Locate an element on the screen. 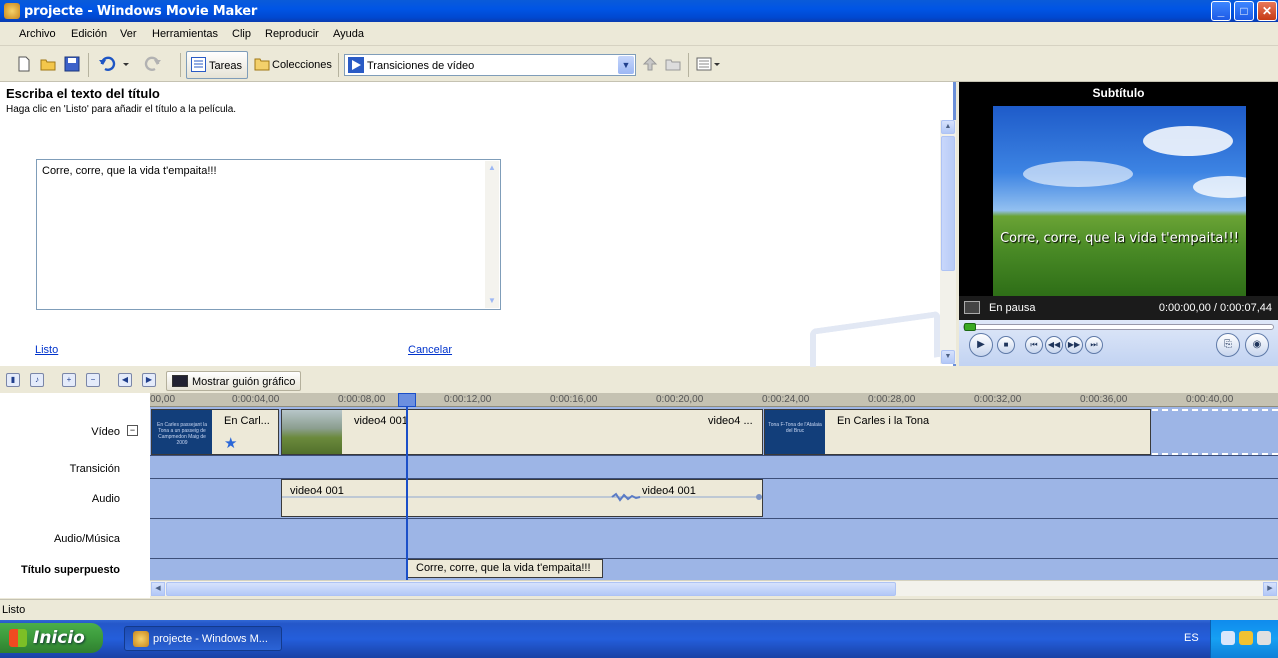 The height and width of the screenshot is (658, 1278). new-folder-icon is located at coordinates (673, 64).